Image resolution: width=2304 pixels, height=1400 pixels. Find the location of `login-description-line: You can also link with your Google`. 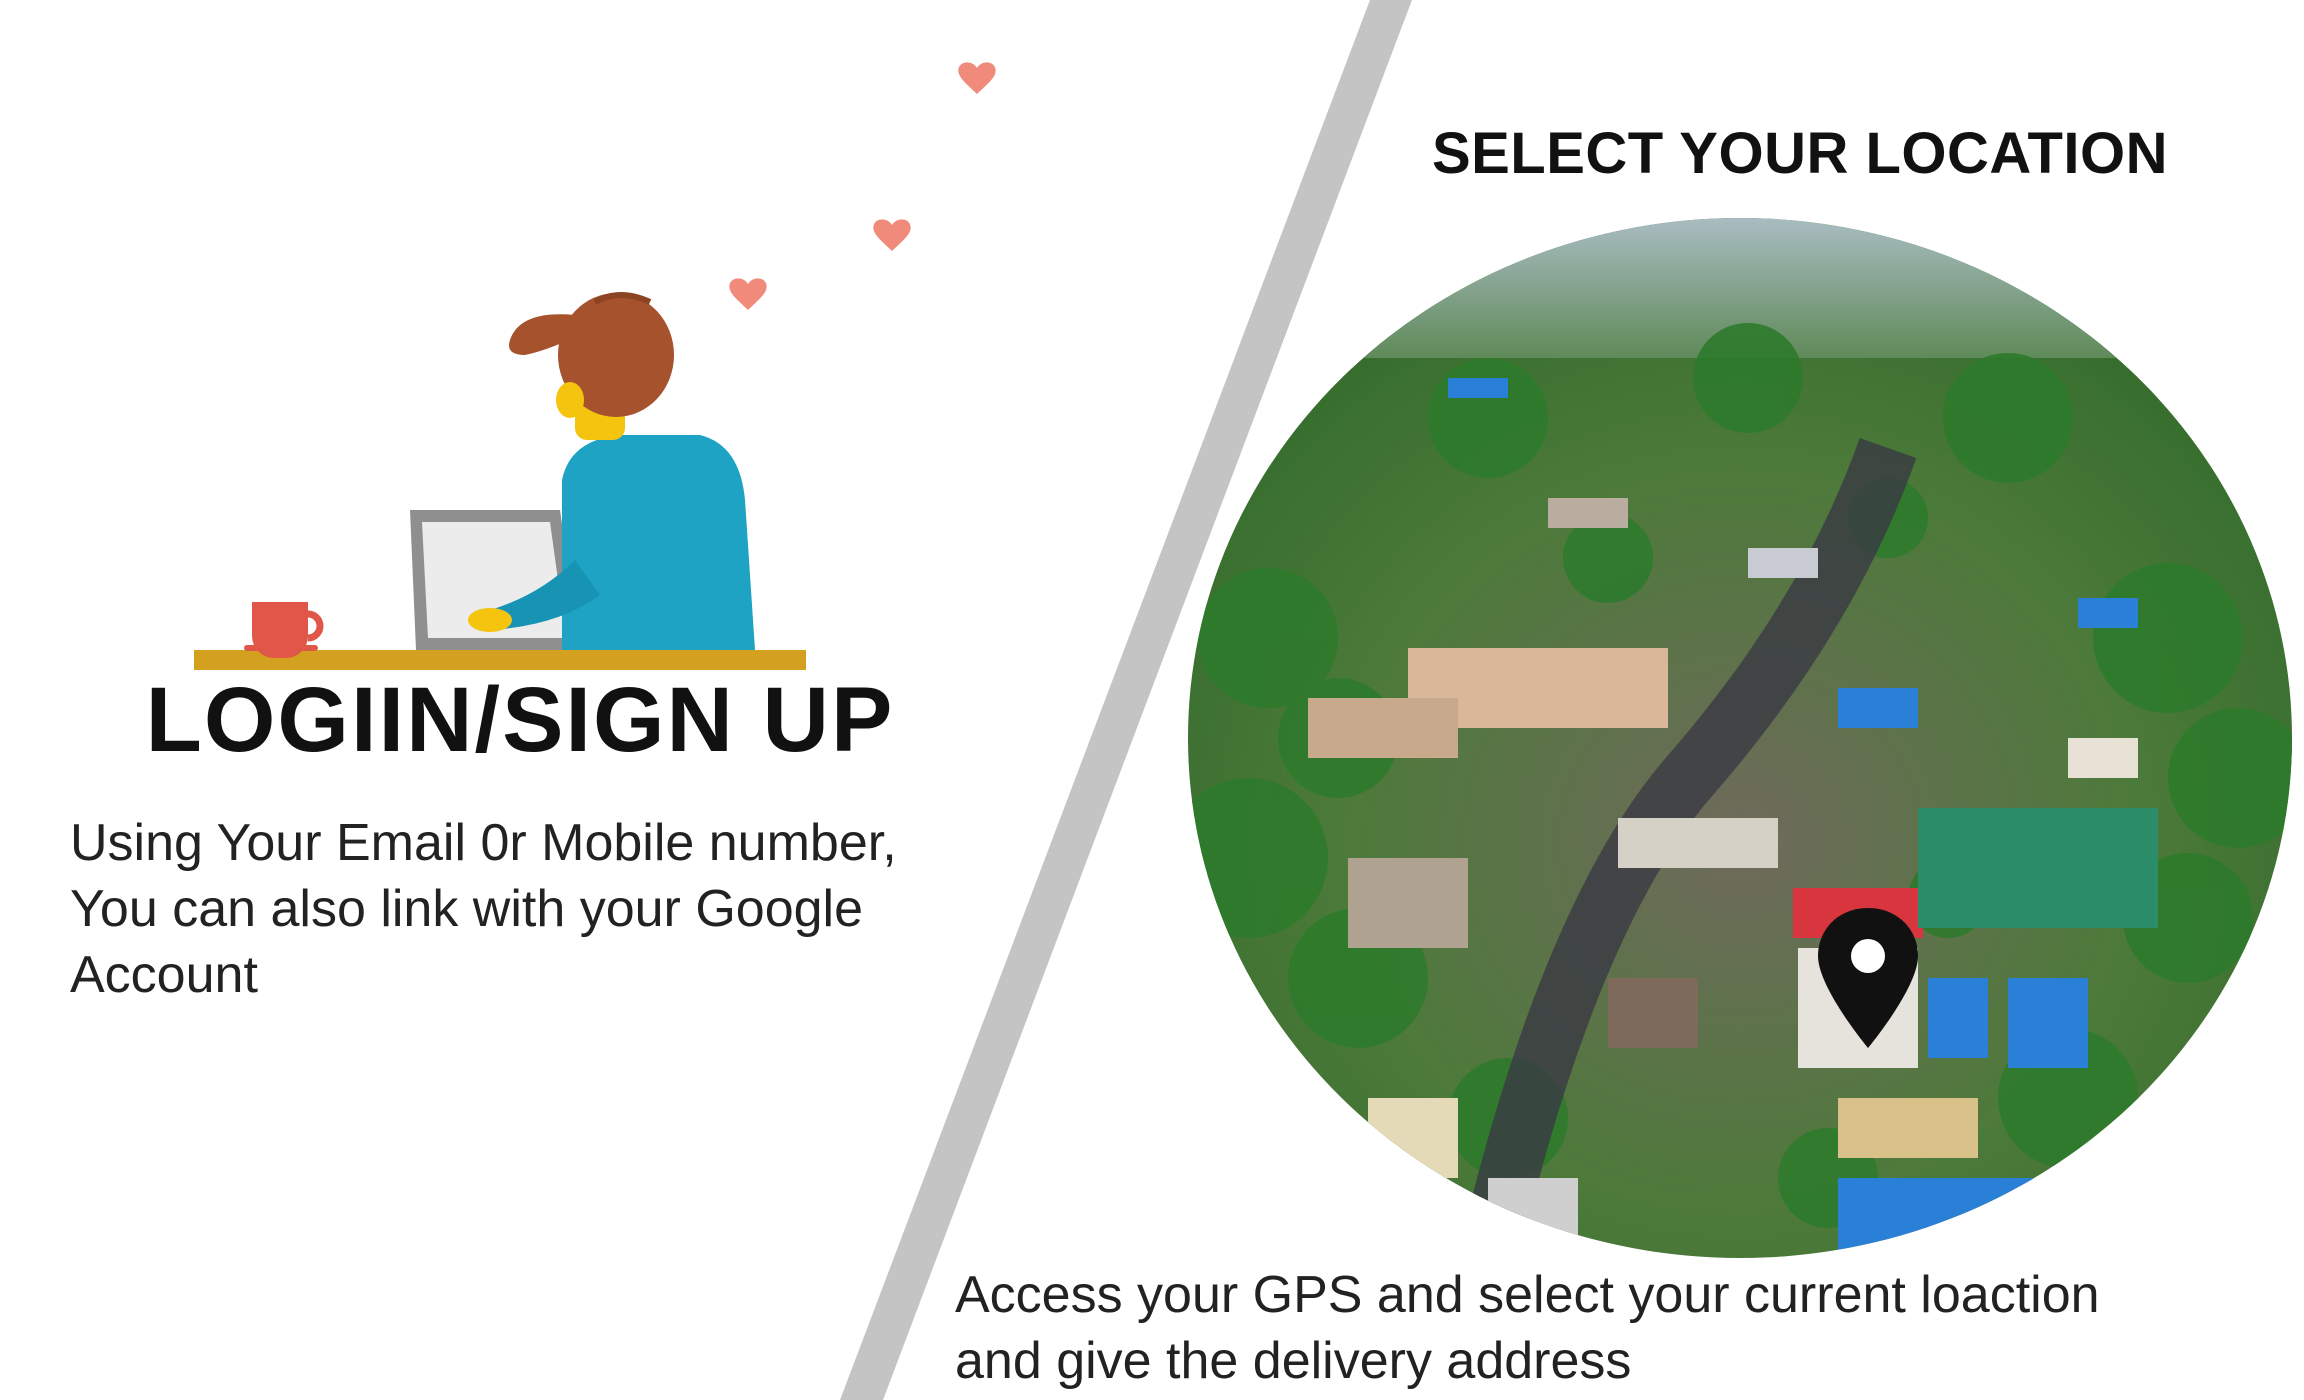

login-description-line: You can also link with your Google is located at coordinates (466, 909).